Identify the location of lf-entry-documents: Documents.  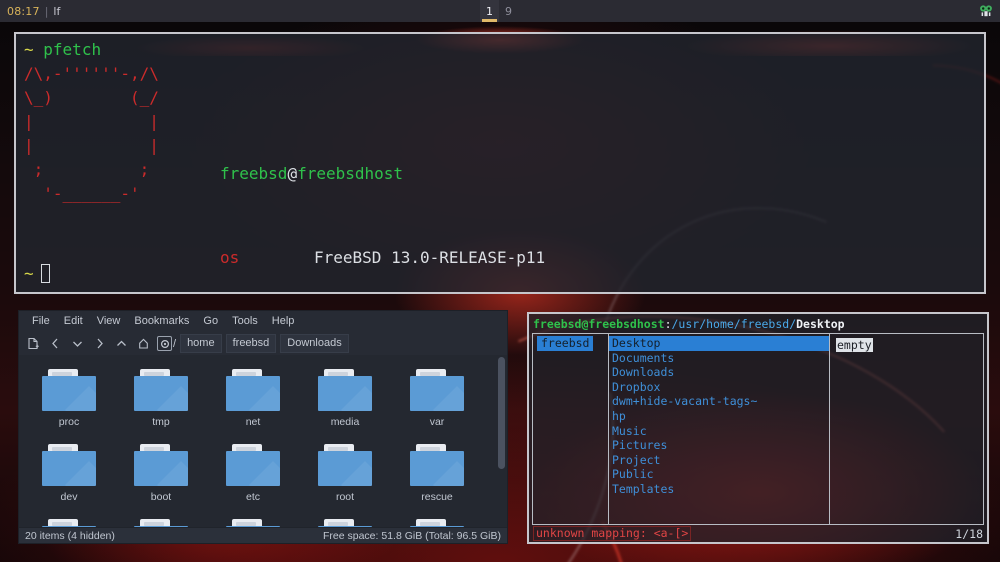
(719, 358).